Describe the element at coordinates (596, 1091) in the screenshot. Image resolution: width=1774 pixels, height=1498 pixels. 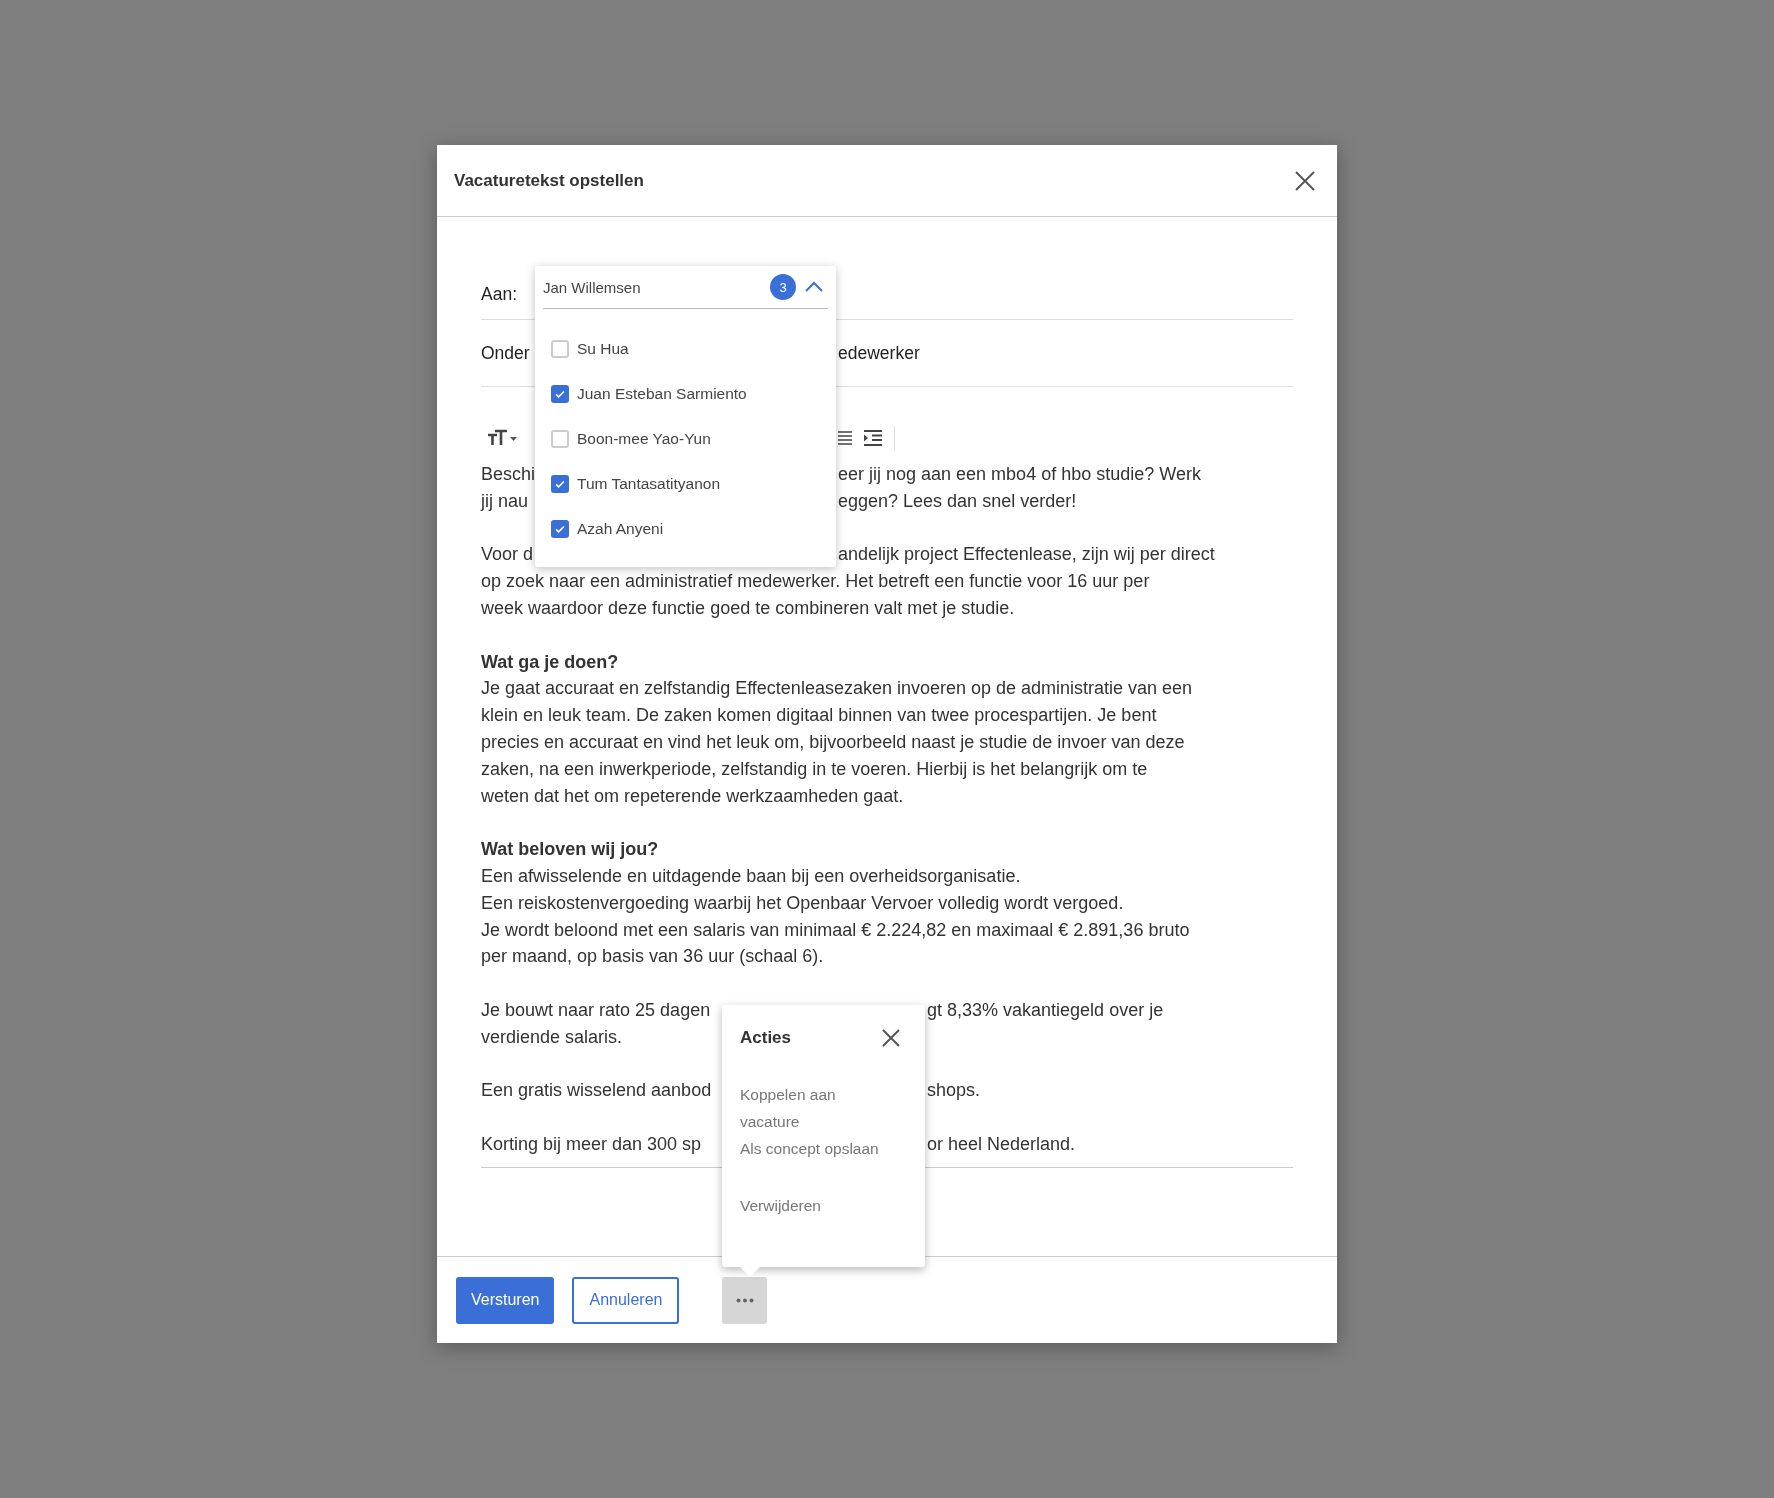
I see `body-text: Een gratis wisselend aanbod` at that location.